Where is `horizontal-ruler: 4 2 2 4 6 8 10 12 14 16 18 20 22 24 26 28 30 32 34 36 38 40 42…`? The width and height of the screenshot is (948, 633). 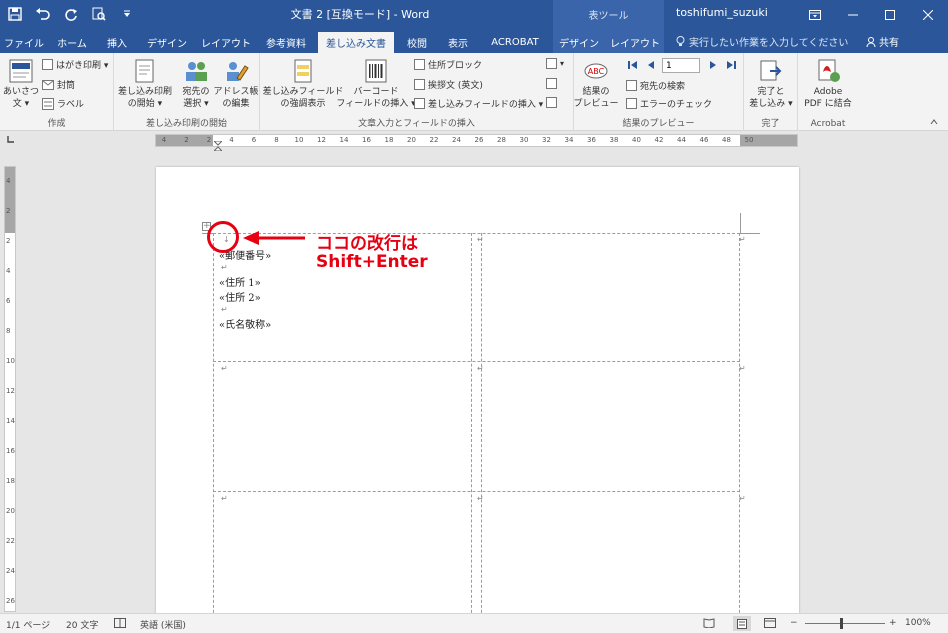 horizontal-ruler: 4 2 2 4 6 8 10 12 14 16 18 20 22 24 26 28 30 32 34 36 38 40 42… is located at coordinates (476, 142).